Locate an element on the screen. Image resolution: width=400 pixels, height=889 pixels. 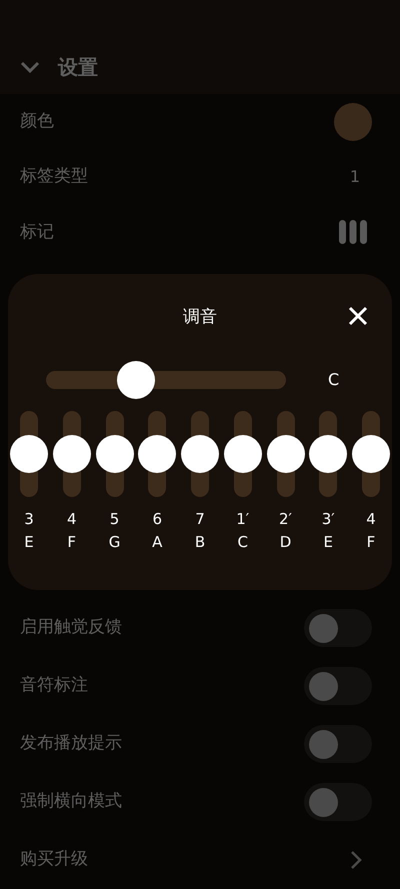
note-number: 5 is located at coordinates (115, 519).